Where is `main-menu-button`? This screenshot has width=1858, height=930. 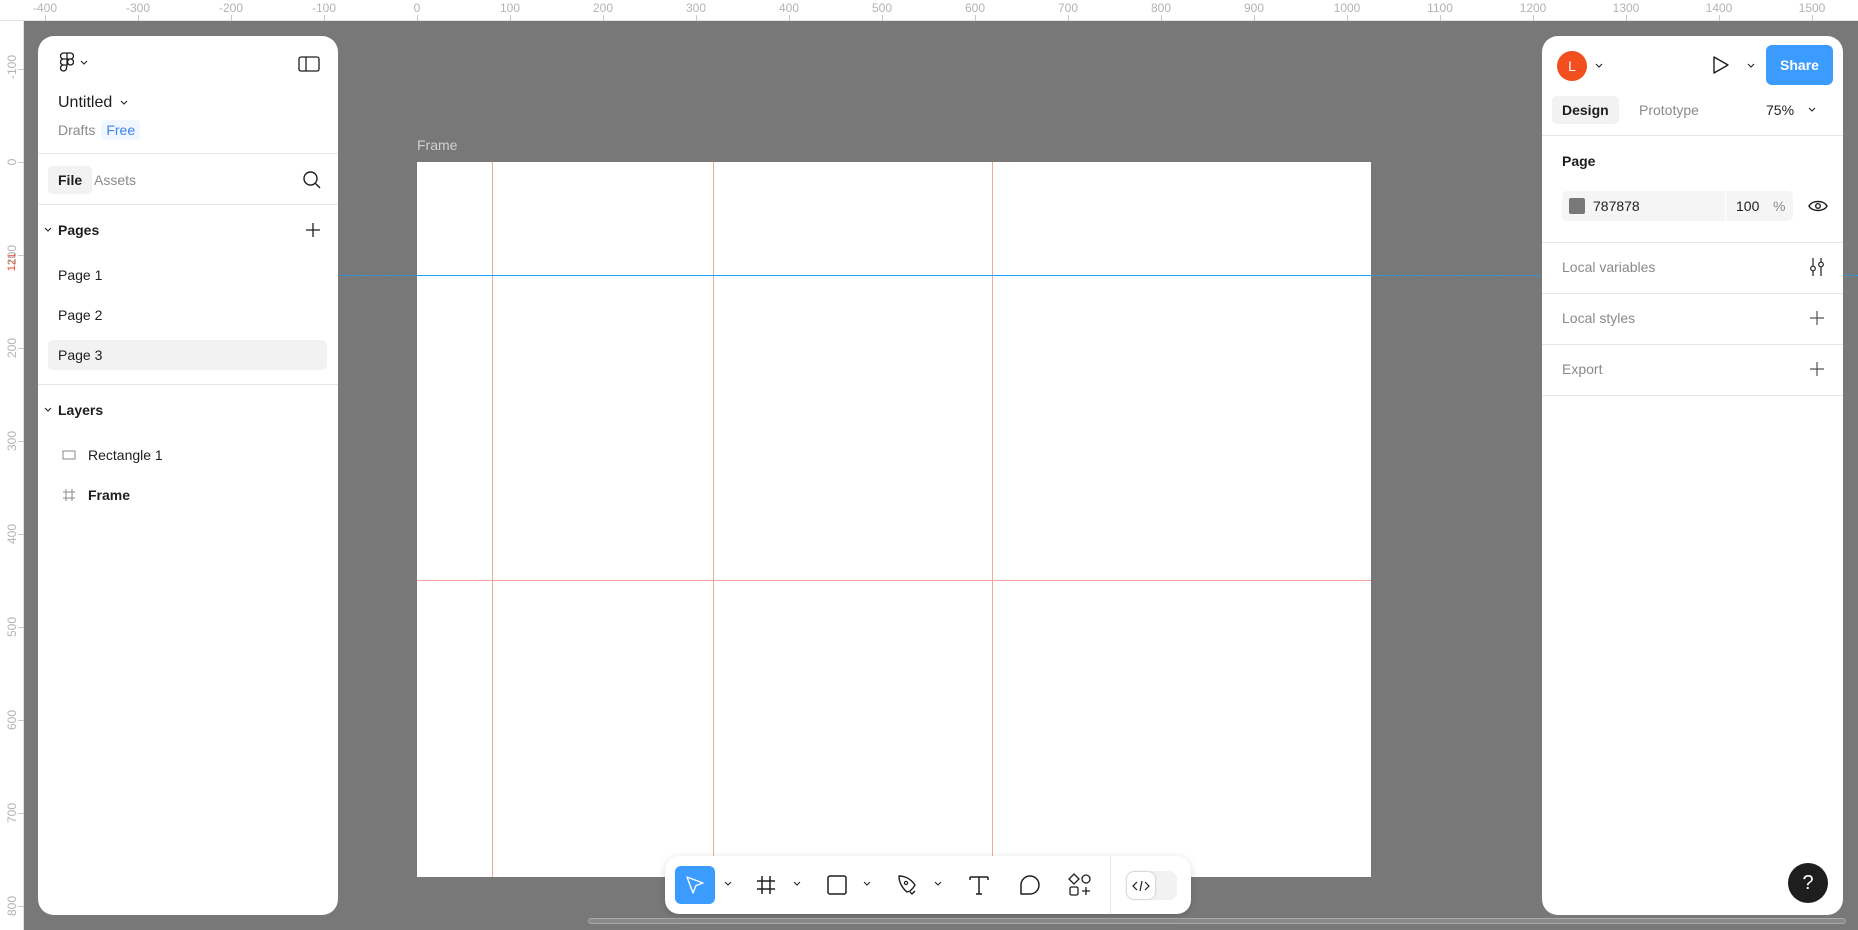 main-menu-button is located at coordinates (74, 63).